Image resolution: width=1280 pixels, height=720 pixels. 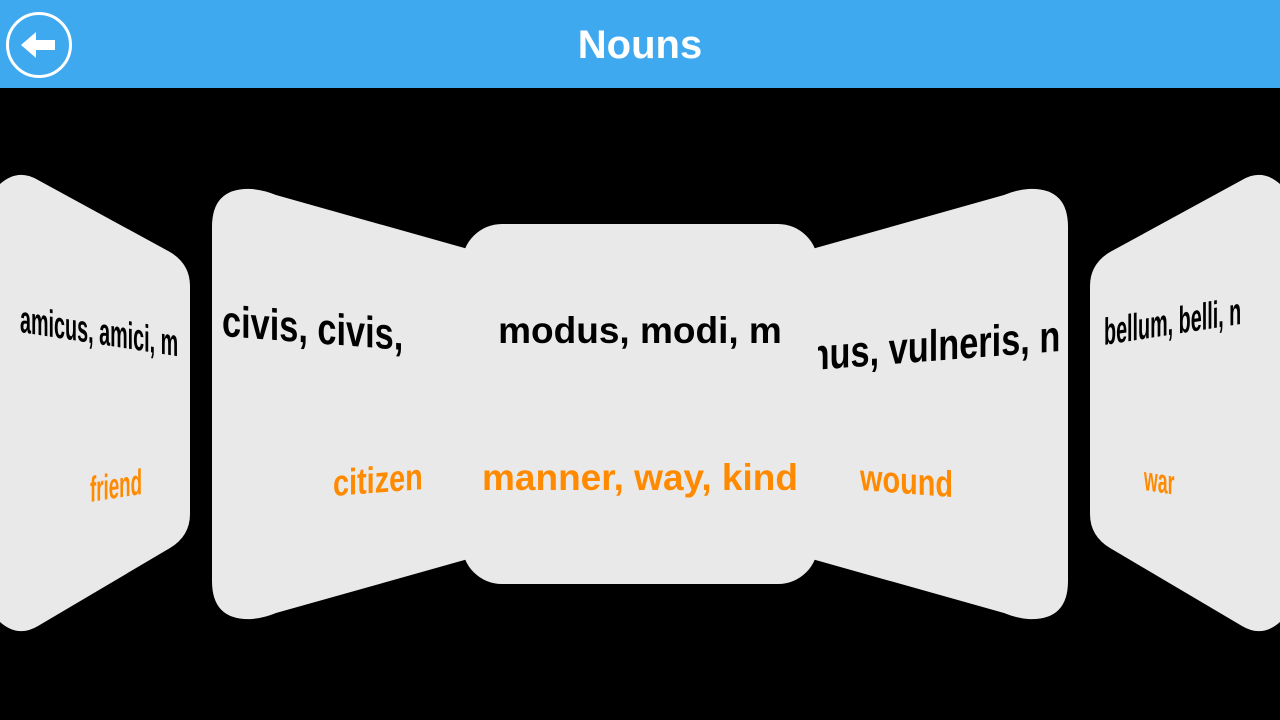 I want to click on flashcard-amicus: amicus, amici, m friend, so click(x=96, y=404).